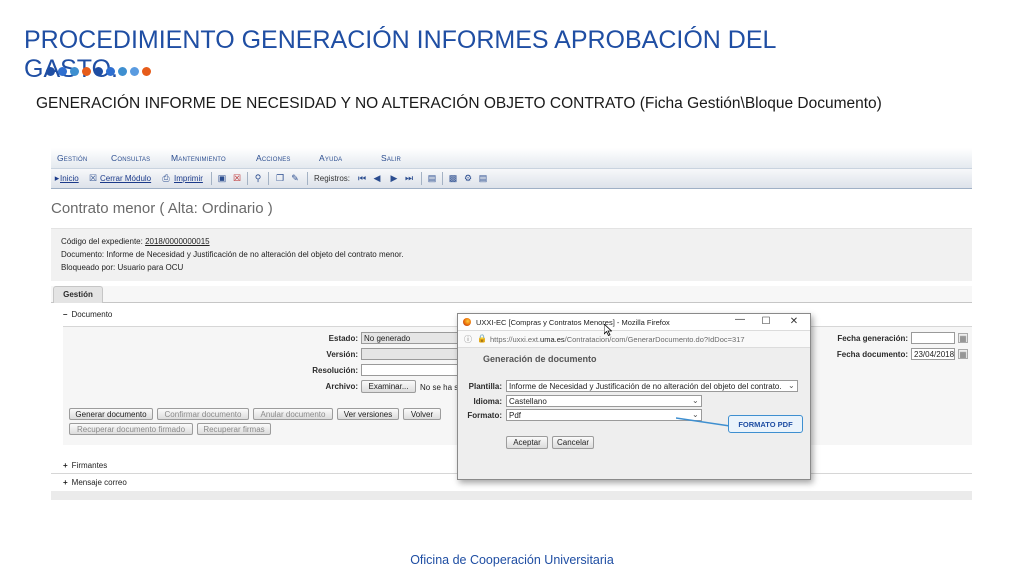  What do you see at coordinates (377, 178) in the screenshot?
I see `previous-record-icon: ◀` at bounding box center [377, 178].